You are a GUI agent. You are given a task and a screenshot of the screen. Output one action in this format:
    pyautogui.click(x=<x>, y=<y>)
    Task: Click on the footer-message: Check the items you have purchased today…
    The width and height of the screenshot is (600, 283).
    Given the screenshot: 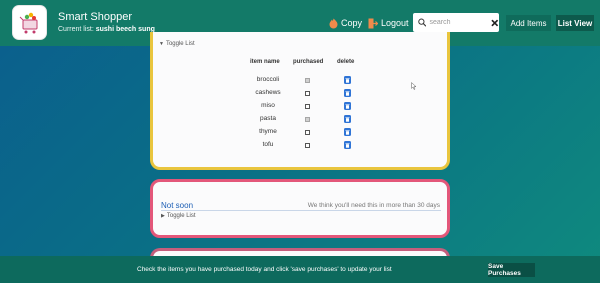 What is the action you would take?
    pyautogui.click(x=264, y=269)
    